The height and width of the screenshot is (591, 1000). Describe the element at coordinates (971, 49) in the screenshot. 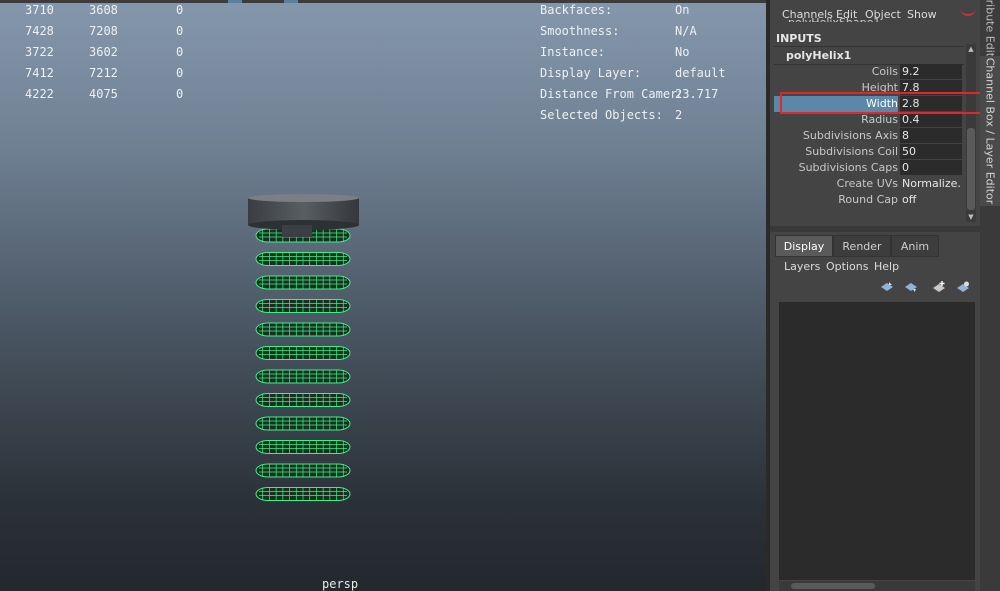

I see `scroll-up-icon: ▲` at that location.